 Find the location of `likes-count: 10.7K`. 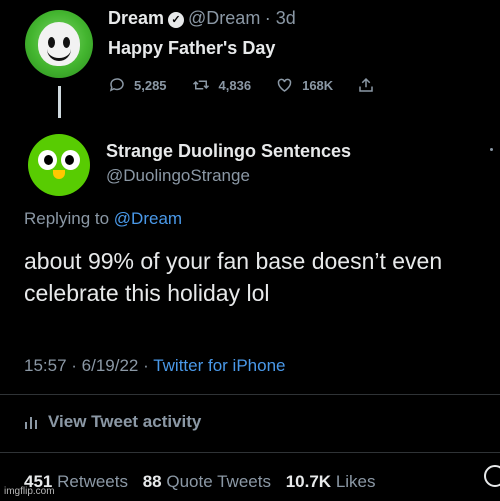

likes-count: 10.7K is located at coordinates (308, 481).